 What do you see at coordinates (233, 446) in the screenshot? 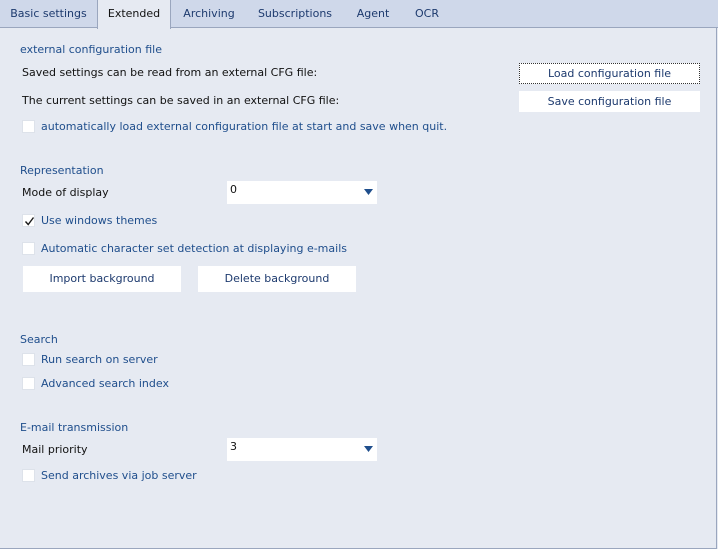
I see `mail-priority-value: 3` at bounding box center [233, 446].